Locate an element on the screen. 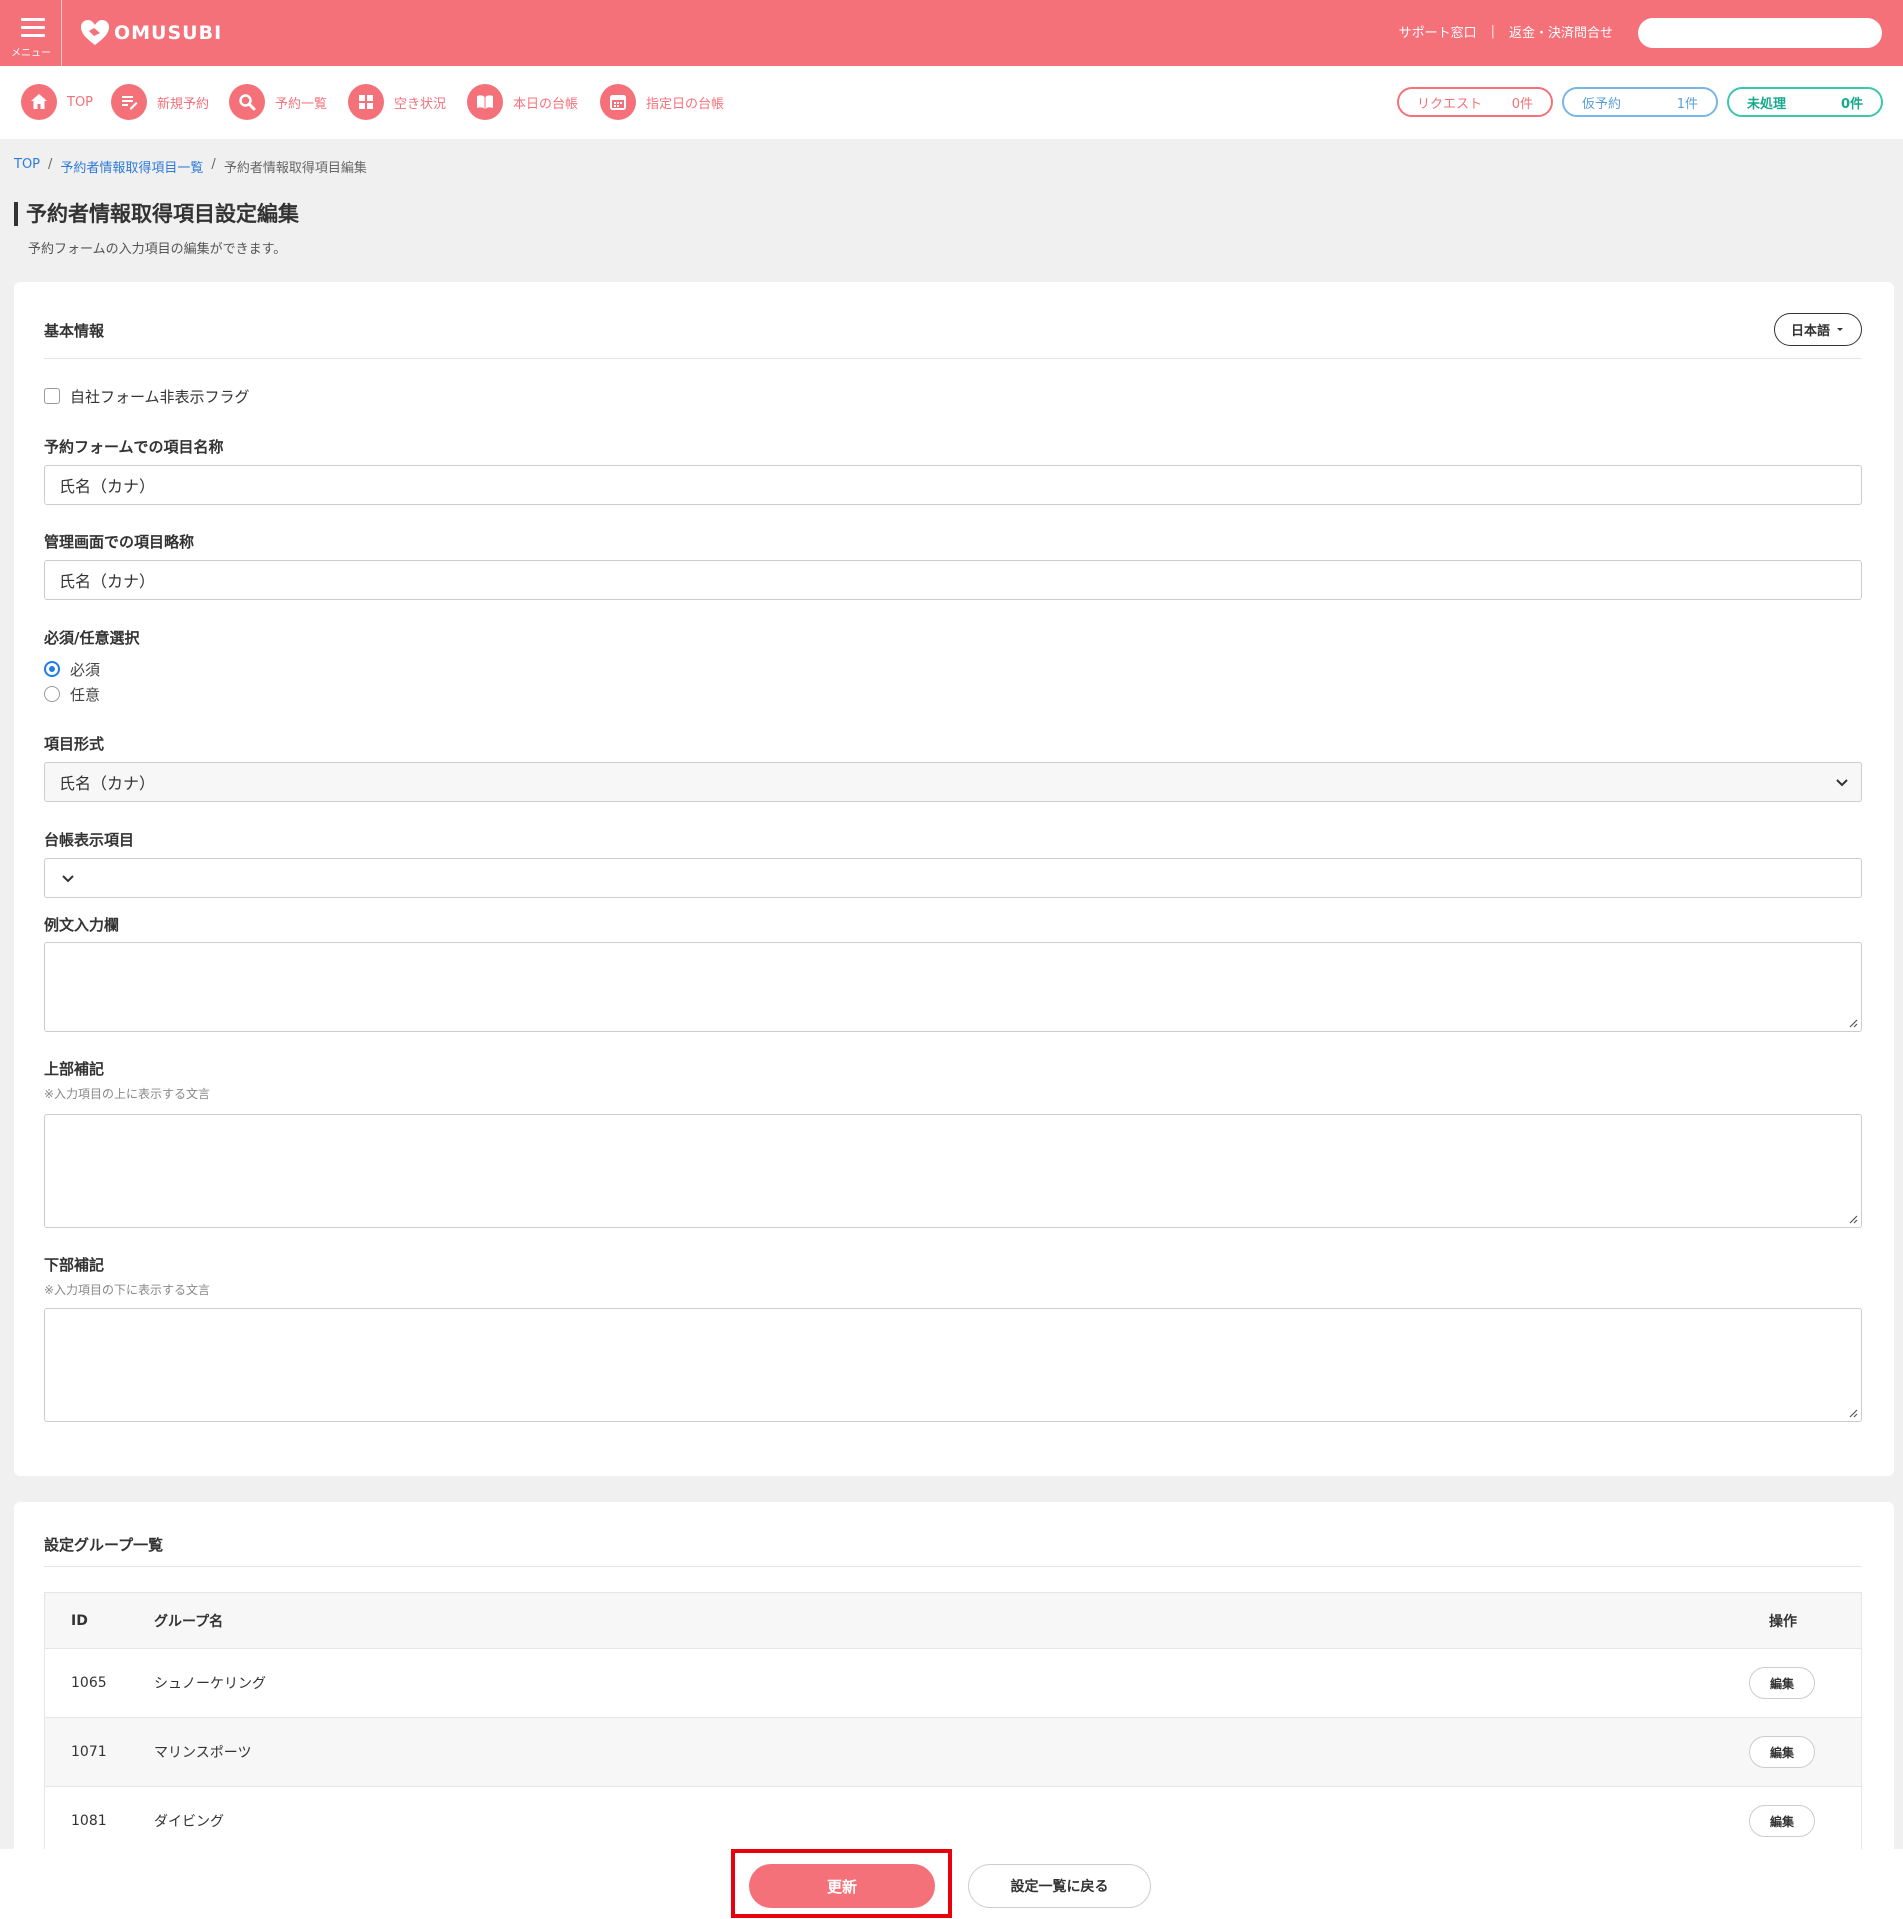  nav-item-reservation-list: 予約一覧 is located at coordinates (278, 102).